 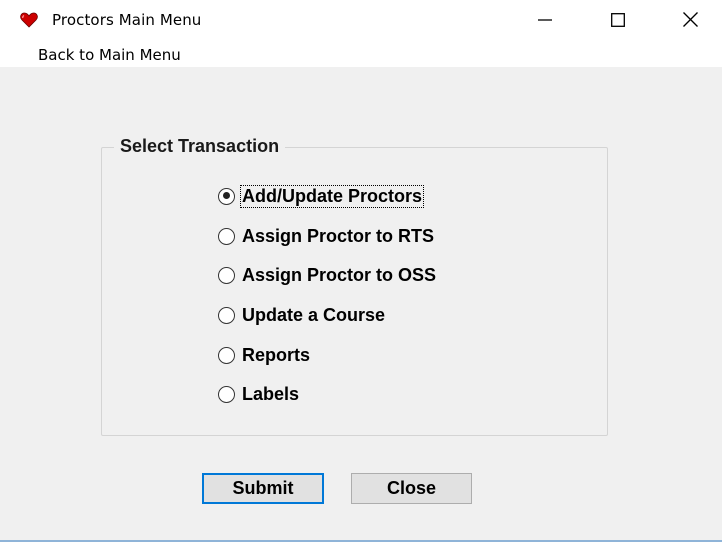 I want to click on maximize-icon, so click(x=618, y=21).